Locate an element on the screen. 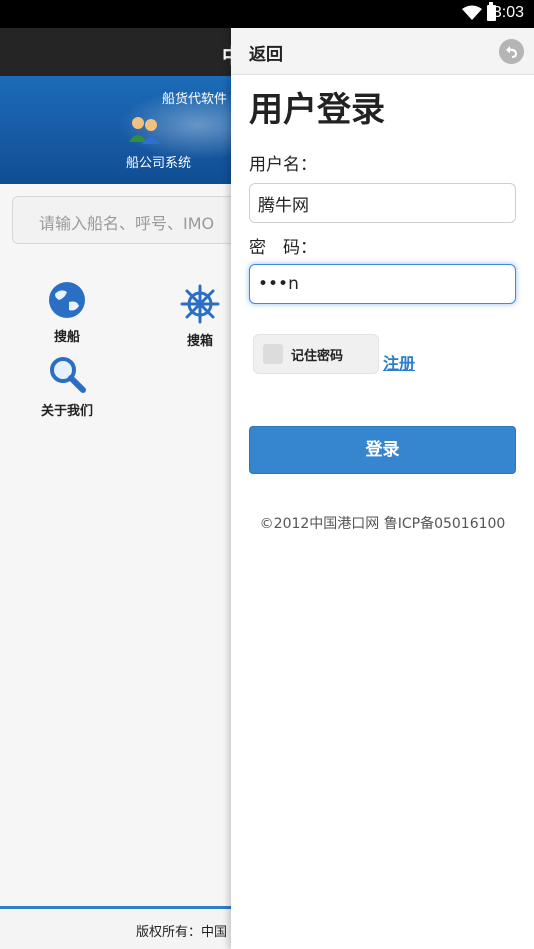  globe-icon is located at coordinates (67, 300).